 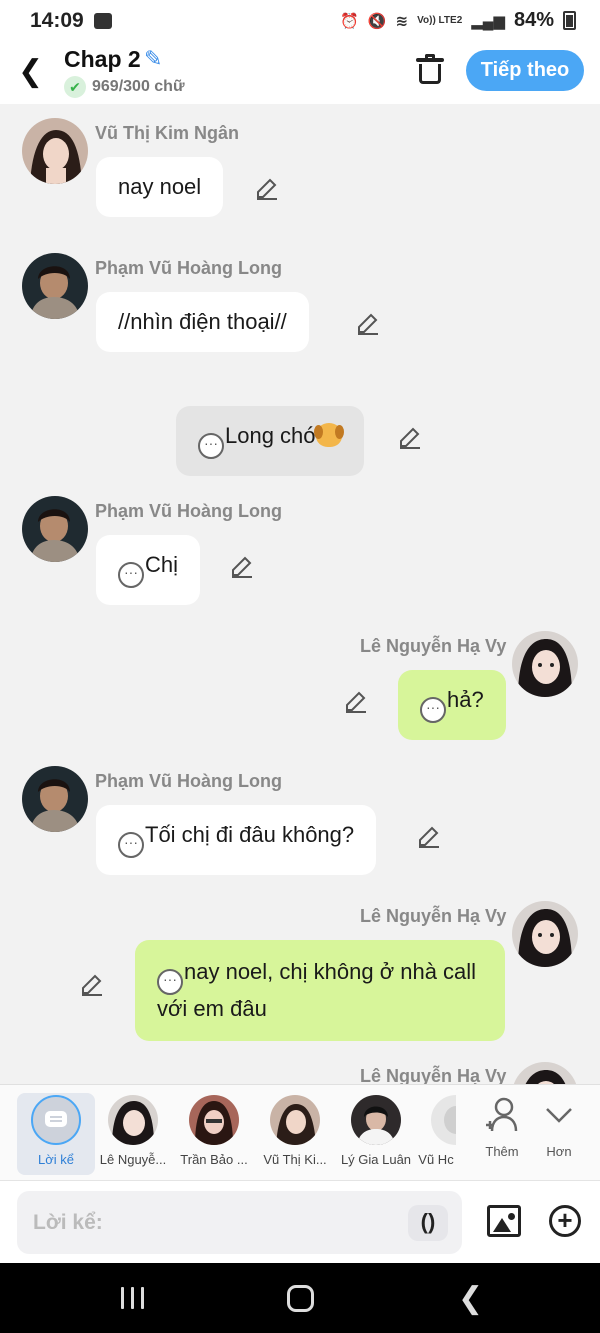 What do you see at coordinates (30, 71) in the screenshot?
I see `back-arrow-icon: ❮` at bounding box center [30, 71].